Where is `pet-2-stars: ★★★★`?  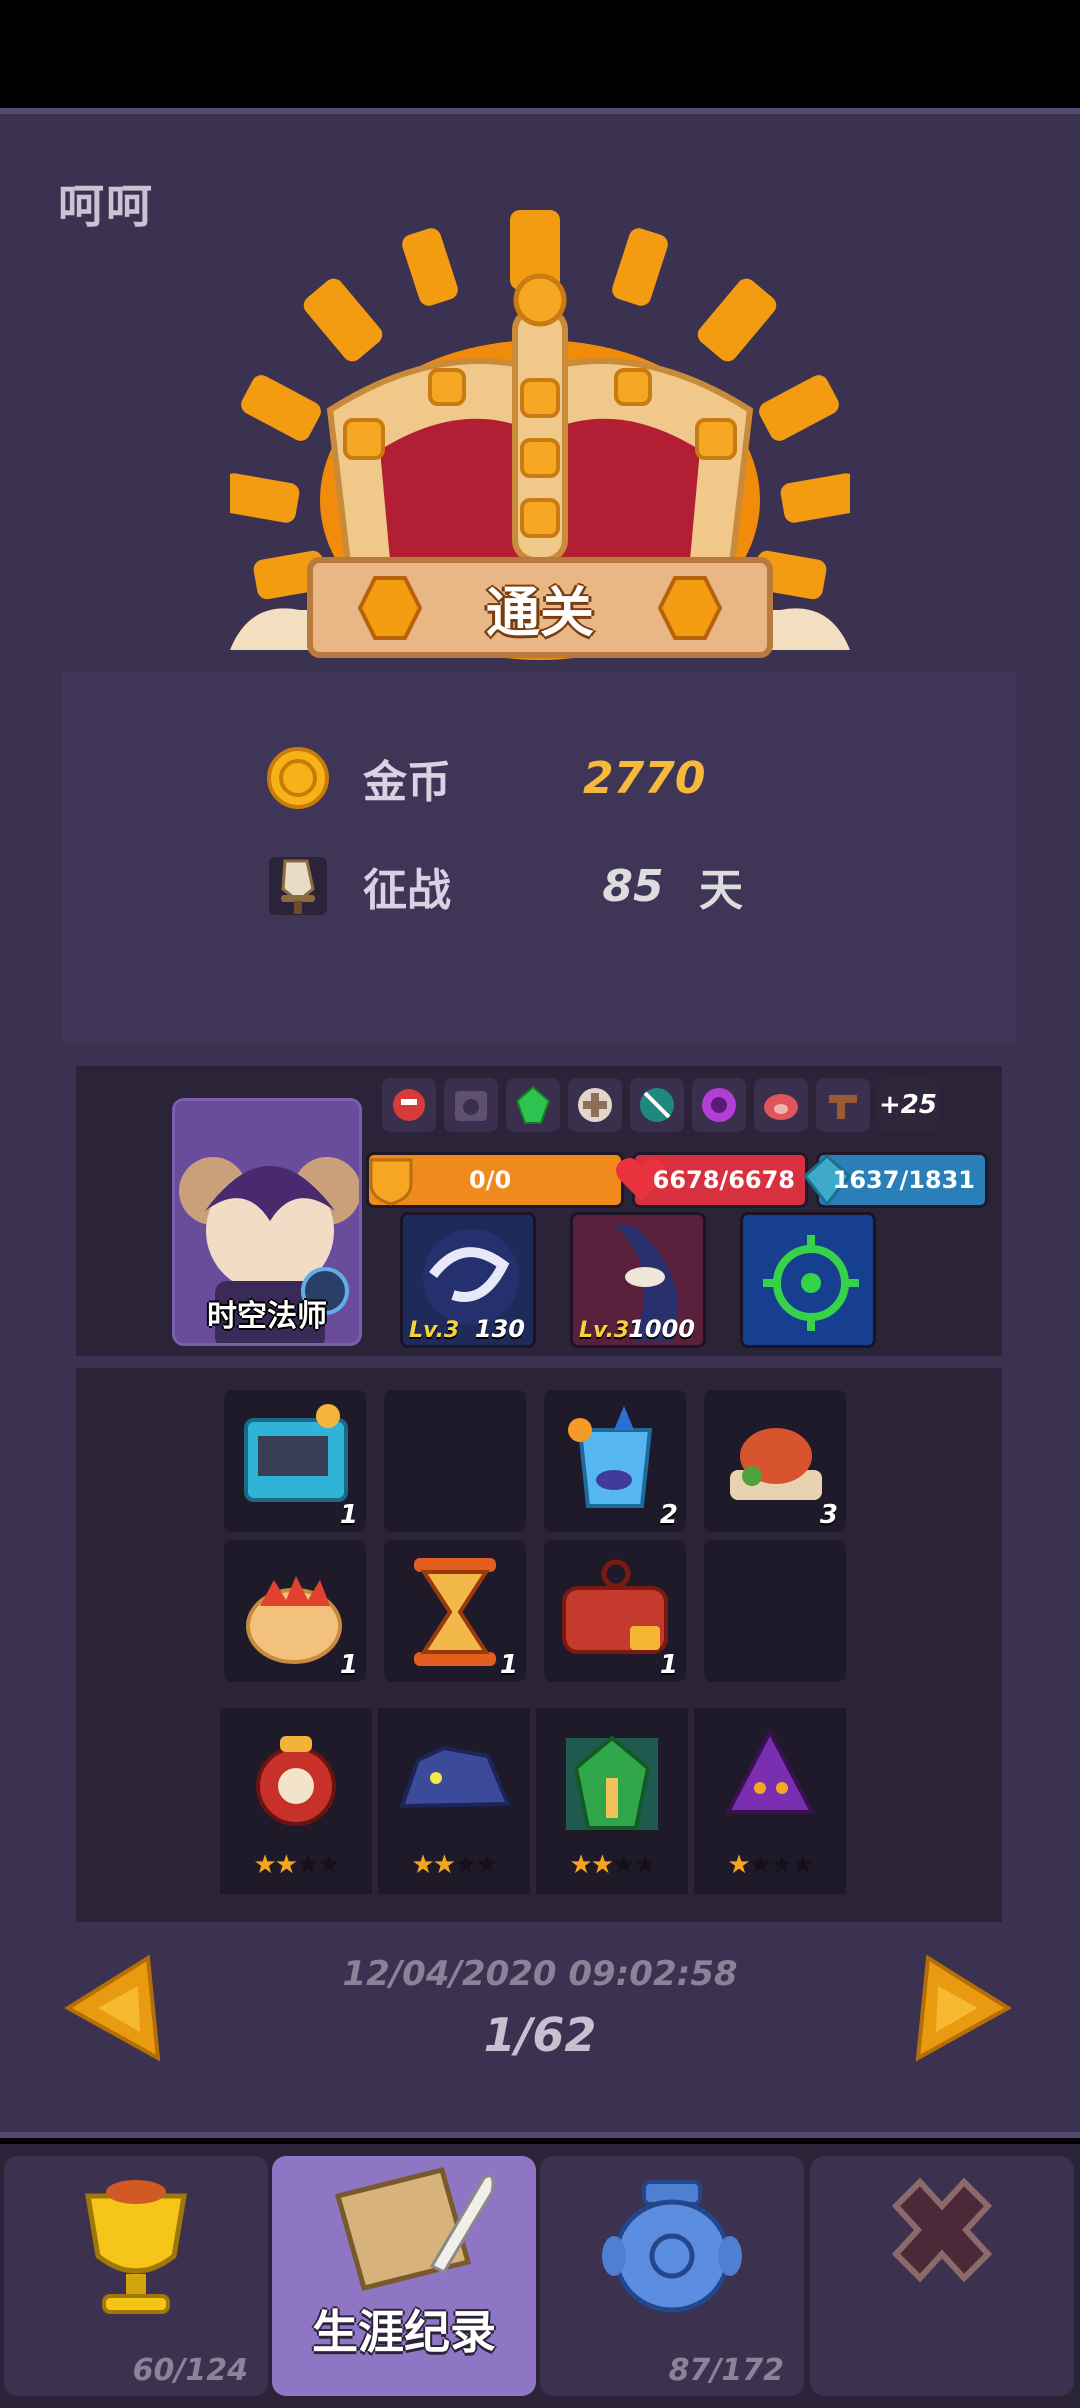 pet-2-stars: ★★★★ is located at coordinates (454, 1865).